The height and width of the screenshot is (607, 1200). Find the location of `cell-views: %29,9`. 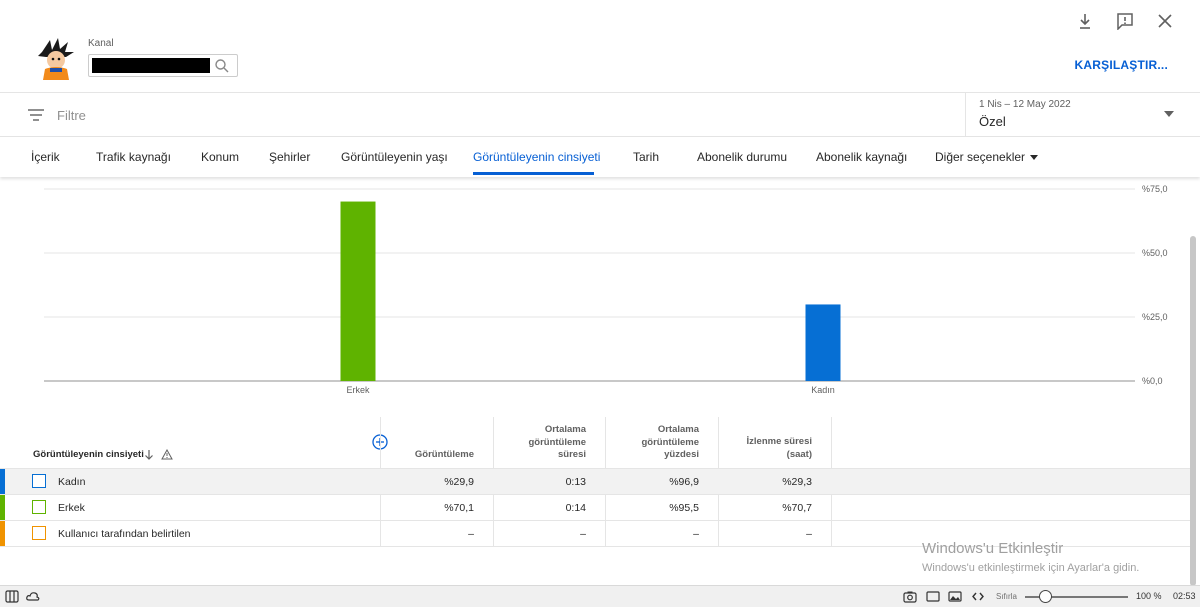

cell-views: %29,9 is located at coordinates (459, 482).